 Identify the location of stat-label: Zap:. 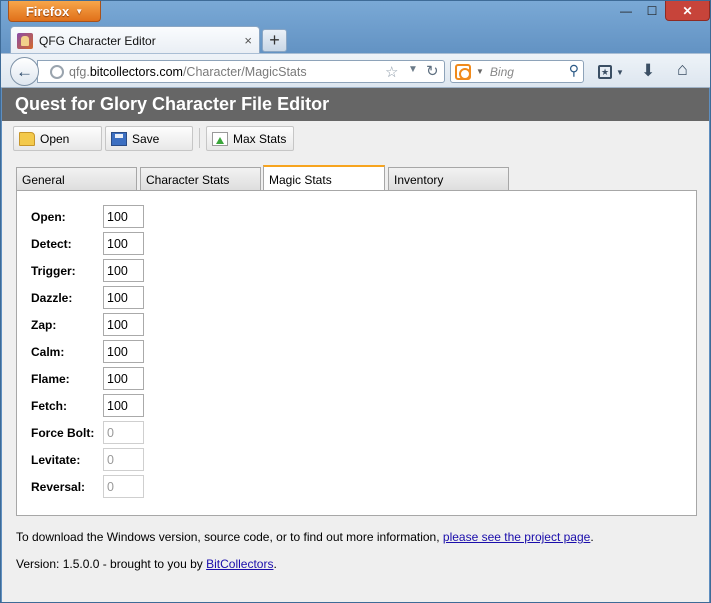
(44, 324).